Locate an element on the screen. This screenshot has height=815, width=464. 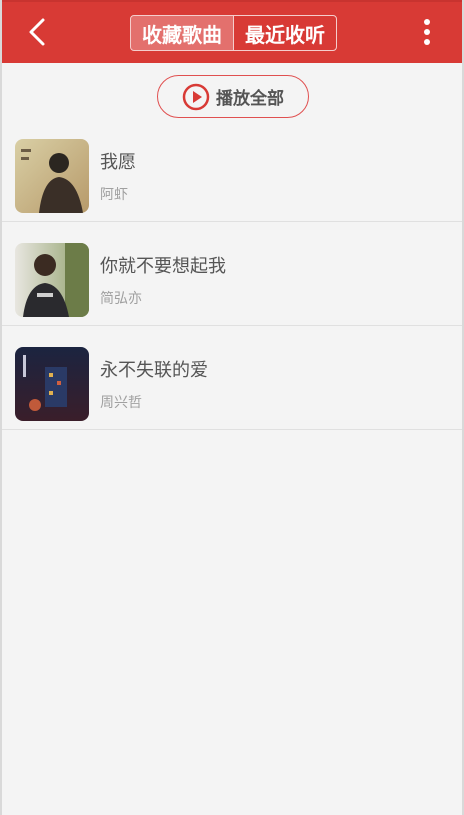
play-circle-icon is located at coordinates (196, 96).